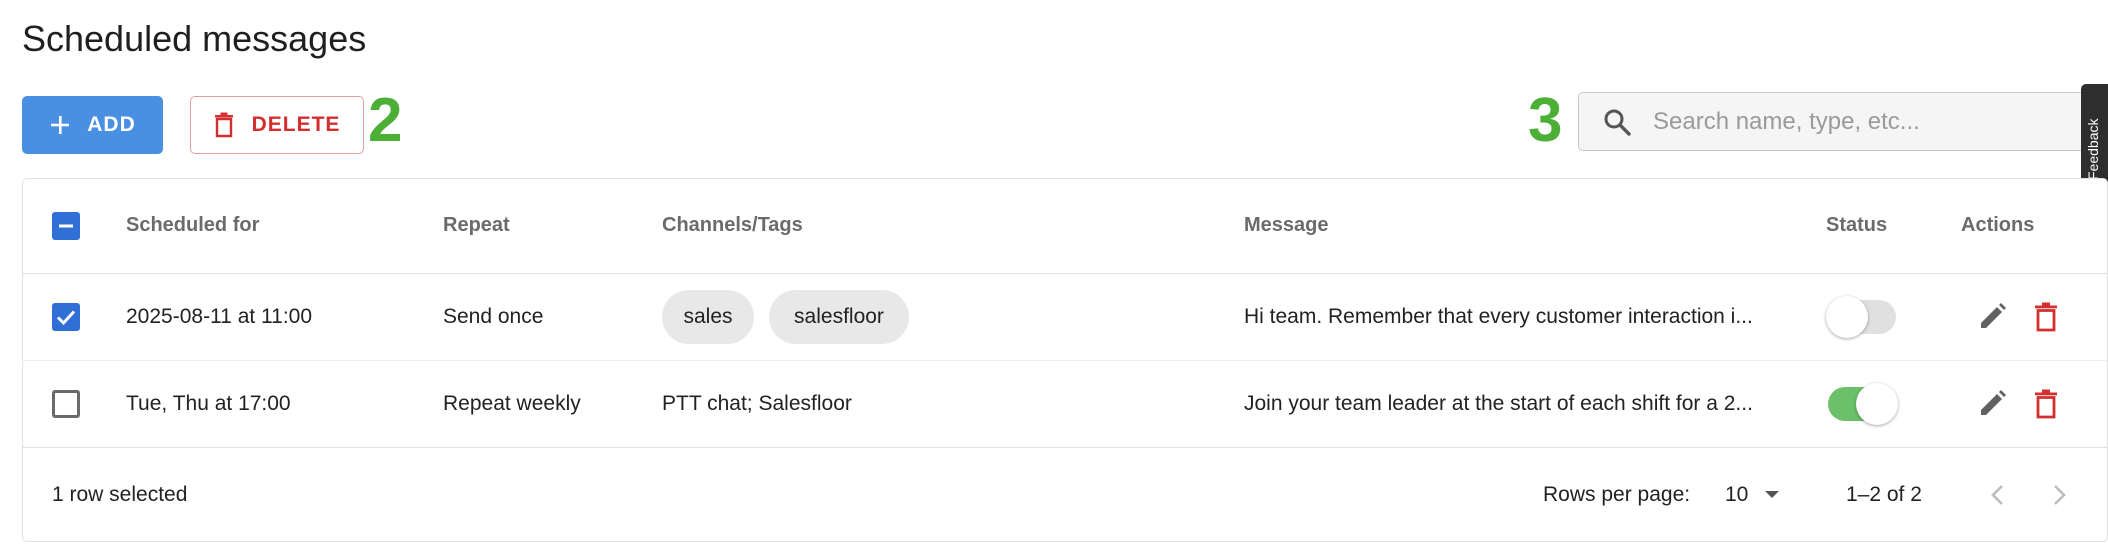  I want to click on plus-icon, so click(60, 125).